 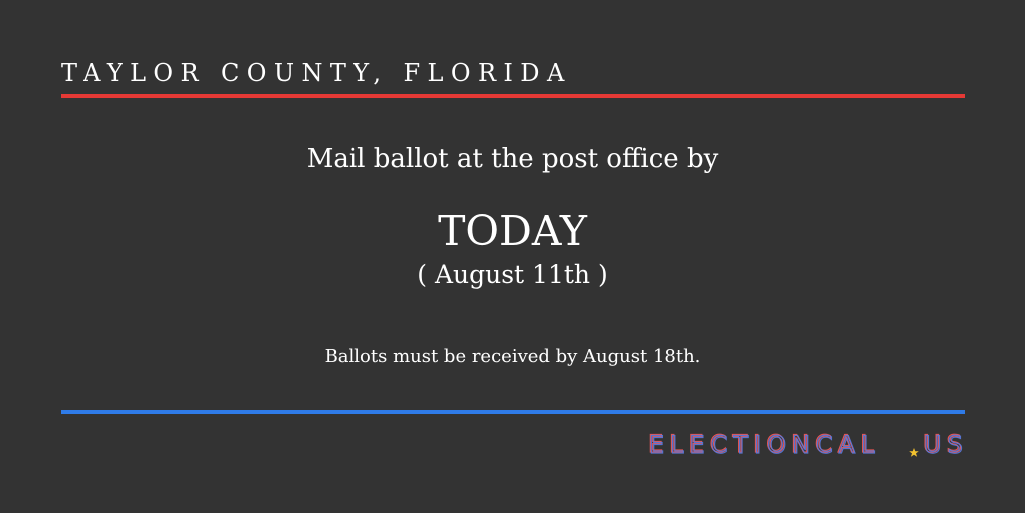 What do you see at coordinates (765, 445) in the screenshot?
I see `svg-text: ELECTIONCAL` at bounding box center [765, 445].